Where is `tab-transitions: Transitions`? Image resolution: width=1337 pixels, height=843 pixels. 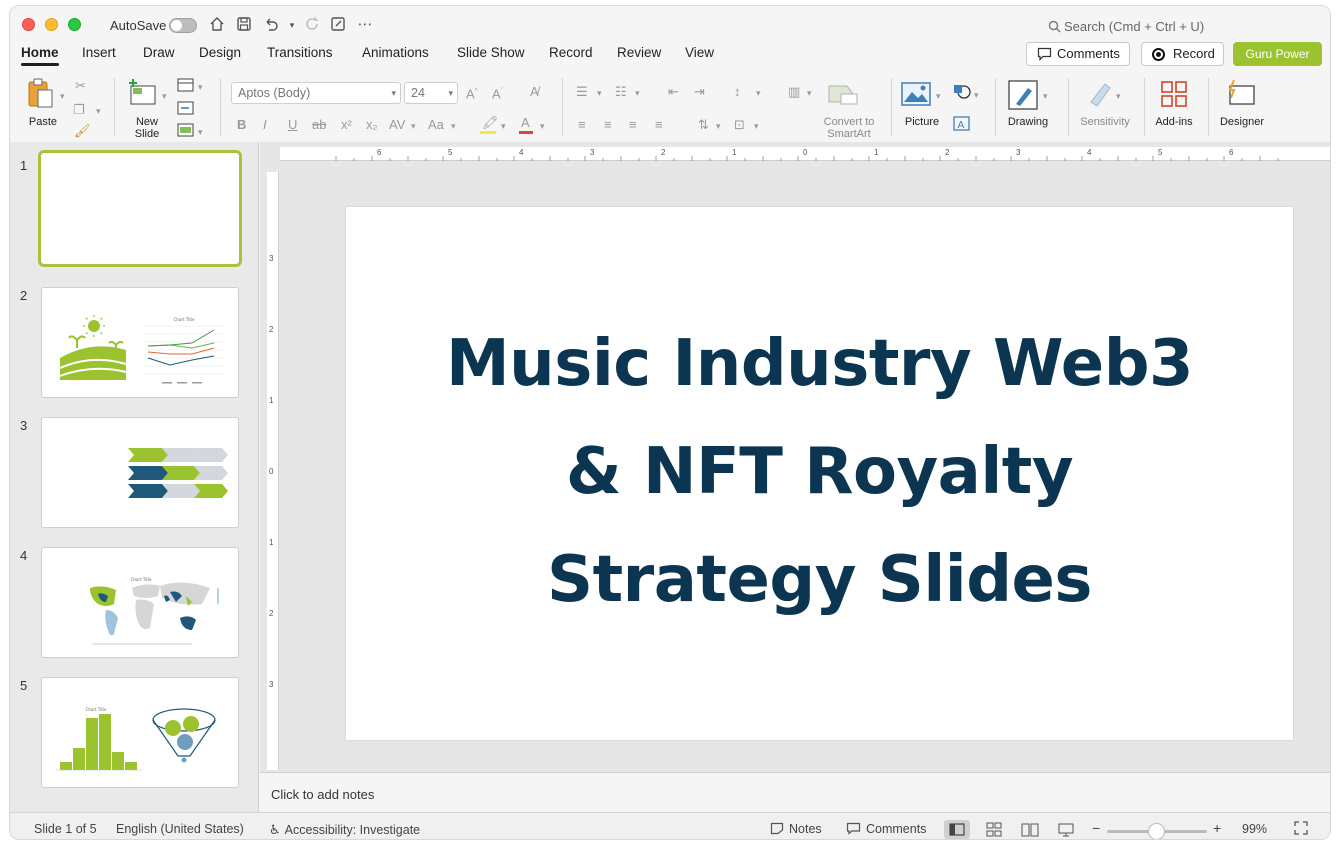
tab-transitions: Transitions is located at coordinates (300, 57).